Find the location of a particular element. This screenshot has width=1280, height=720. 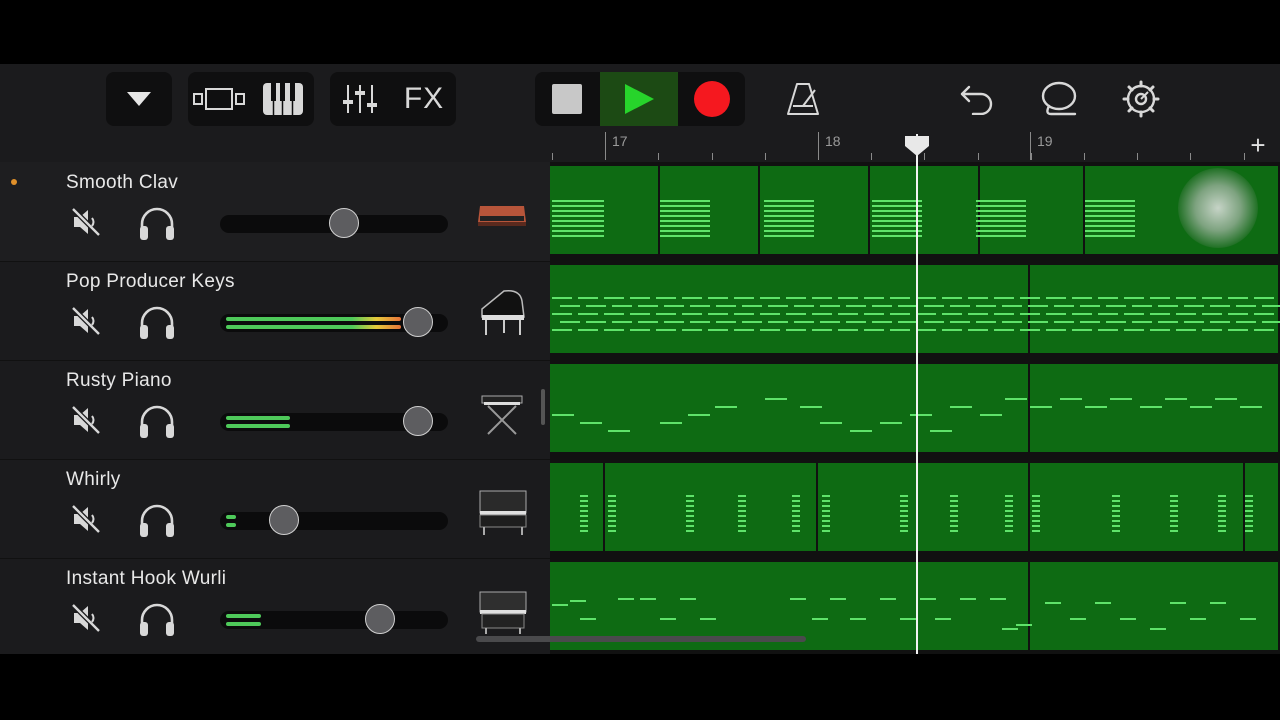

track-header: Whirly is located at coordinates (275, 509).